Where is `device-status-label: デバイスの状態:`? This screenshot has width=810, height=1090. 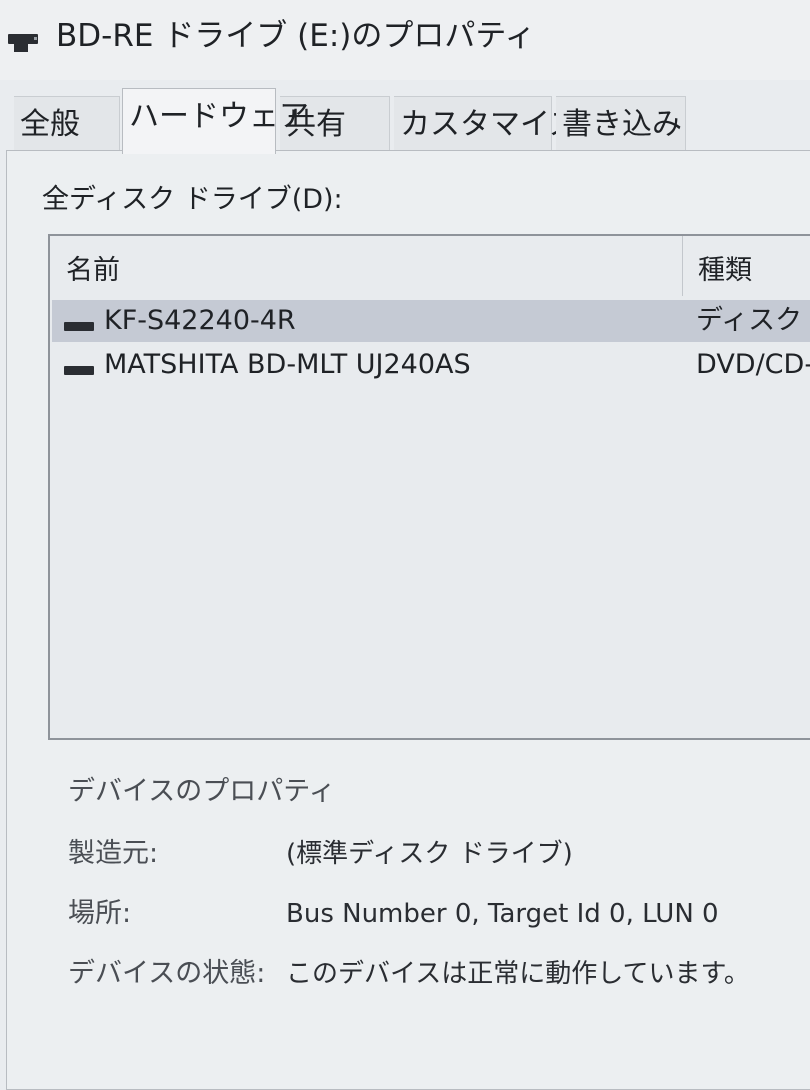 device-status-label: デバイスの状態: is located at coordinates (167, 973).